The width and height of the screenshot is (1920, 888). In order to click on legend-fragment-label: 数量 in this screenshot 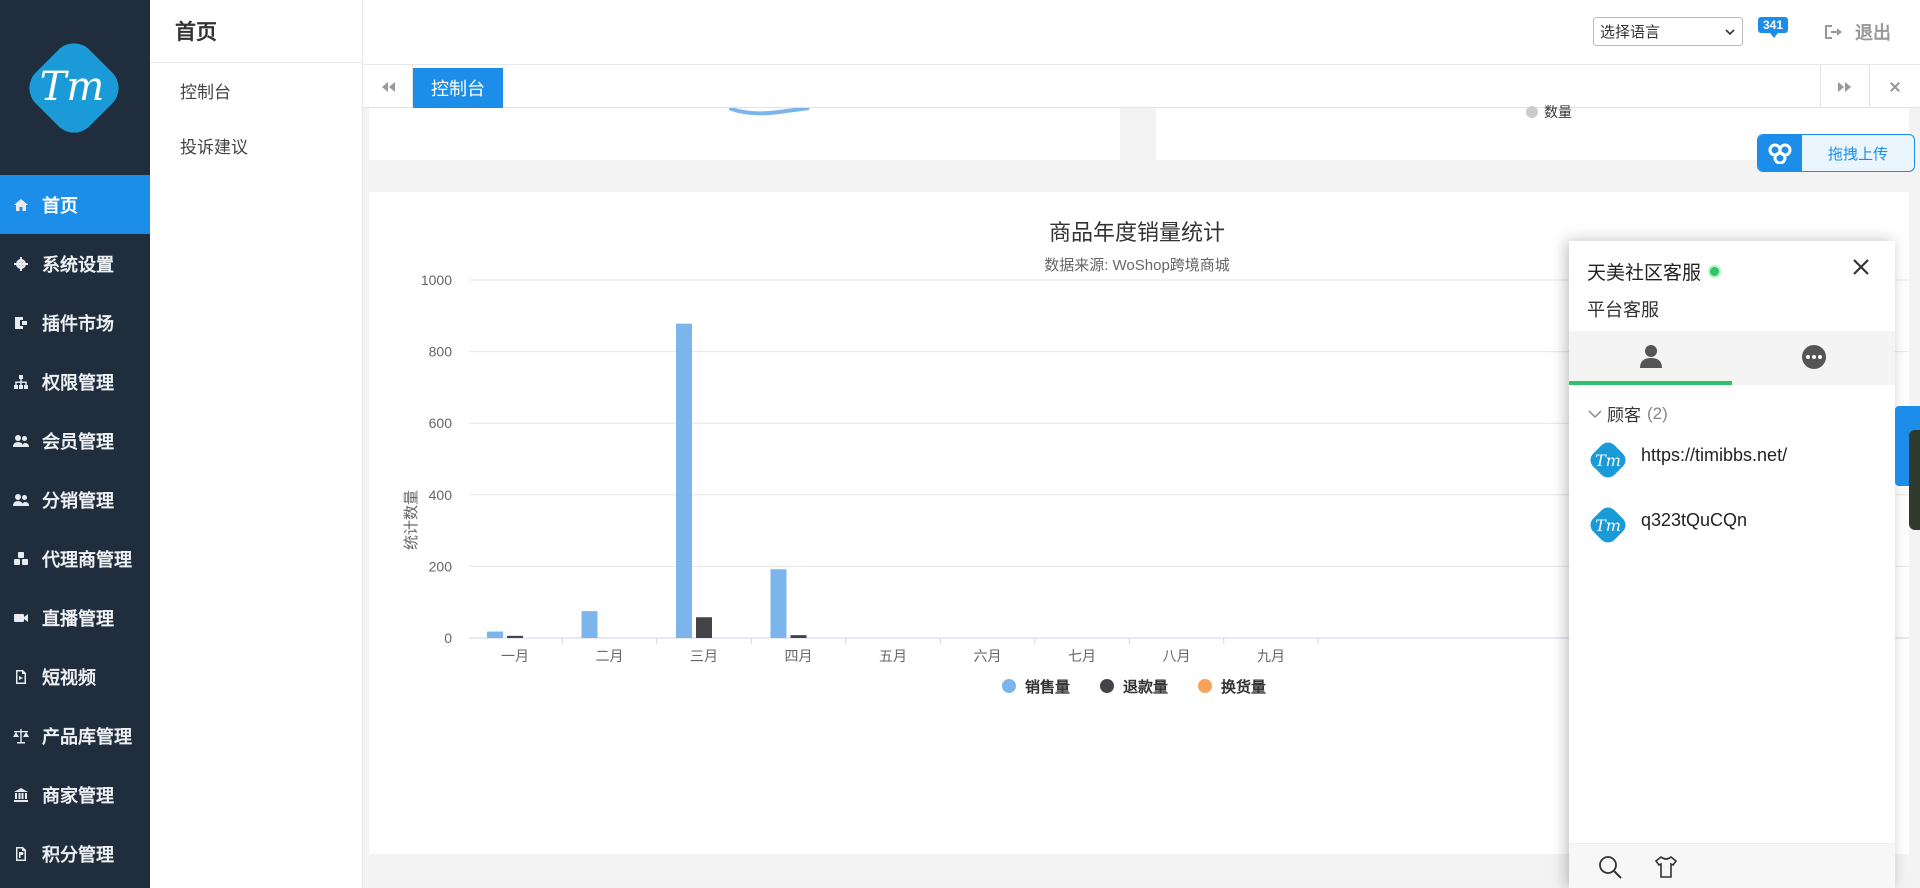, I will do `click(1558, 112)`.